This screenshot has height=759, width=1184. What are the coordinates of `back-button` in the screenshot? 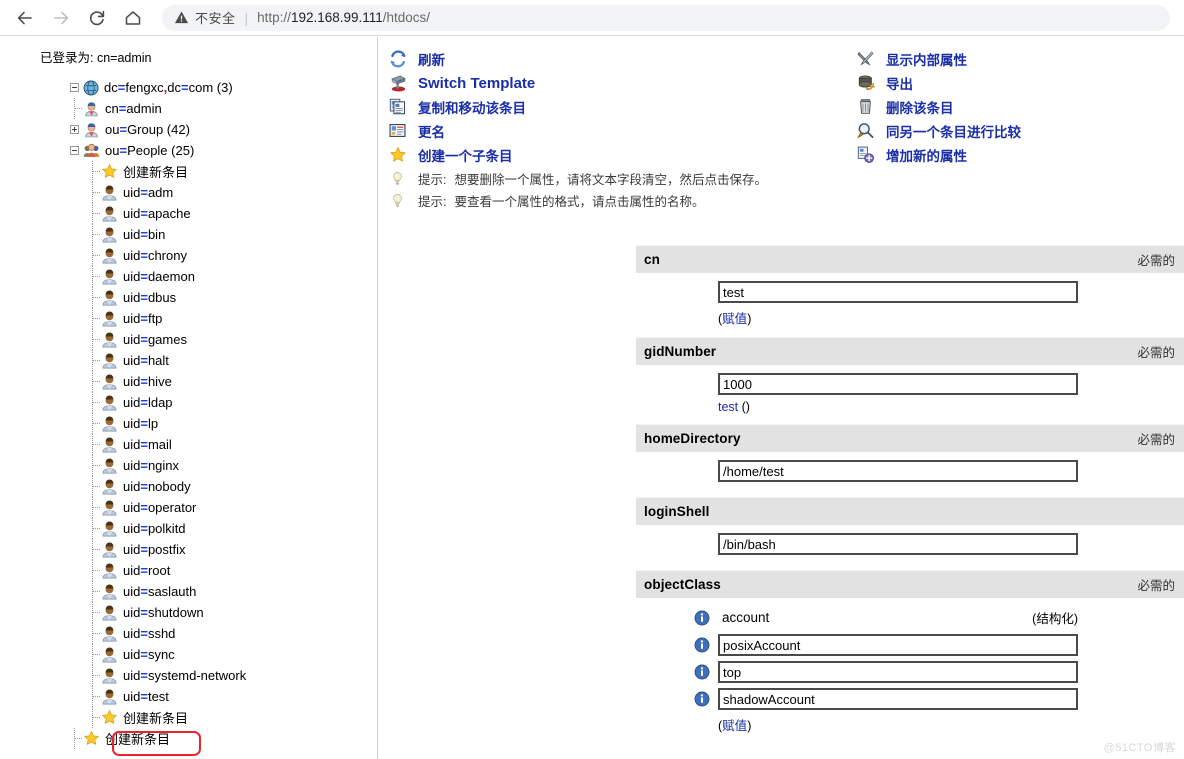 It's located at (25, 18).